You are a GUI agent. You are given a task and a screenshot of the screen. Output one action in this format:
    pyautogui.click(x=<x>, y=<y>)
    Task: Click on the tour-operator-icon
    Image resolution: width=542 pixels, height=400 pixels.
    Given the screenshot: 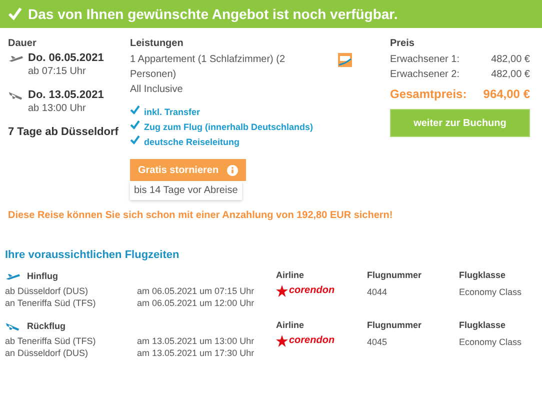 What is the action you would take?
    pyautogui.click(x=345, y=60)
    